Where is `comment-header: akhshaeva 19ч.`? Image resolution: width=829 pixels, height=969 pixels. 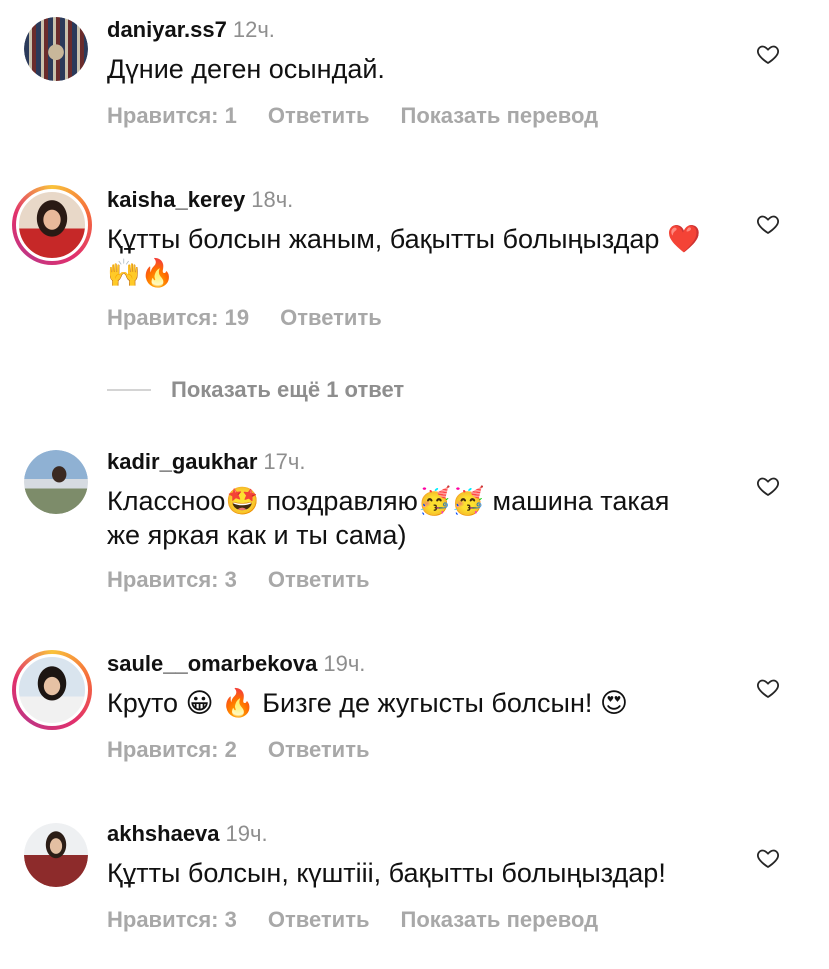 comment-header: akhshaeva 19ч. is located at coordinates (187, 834).